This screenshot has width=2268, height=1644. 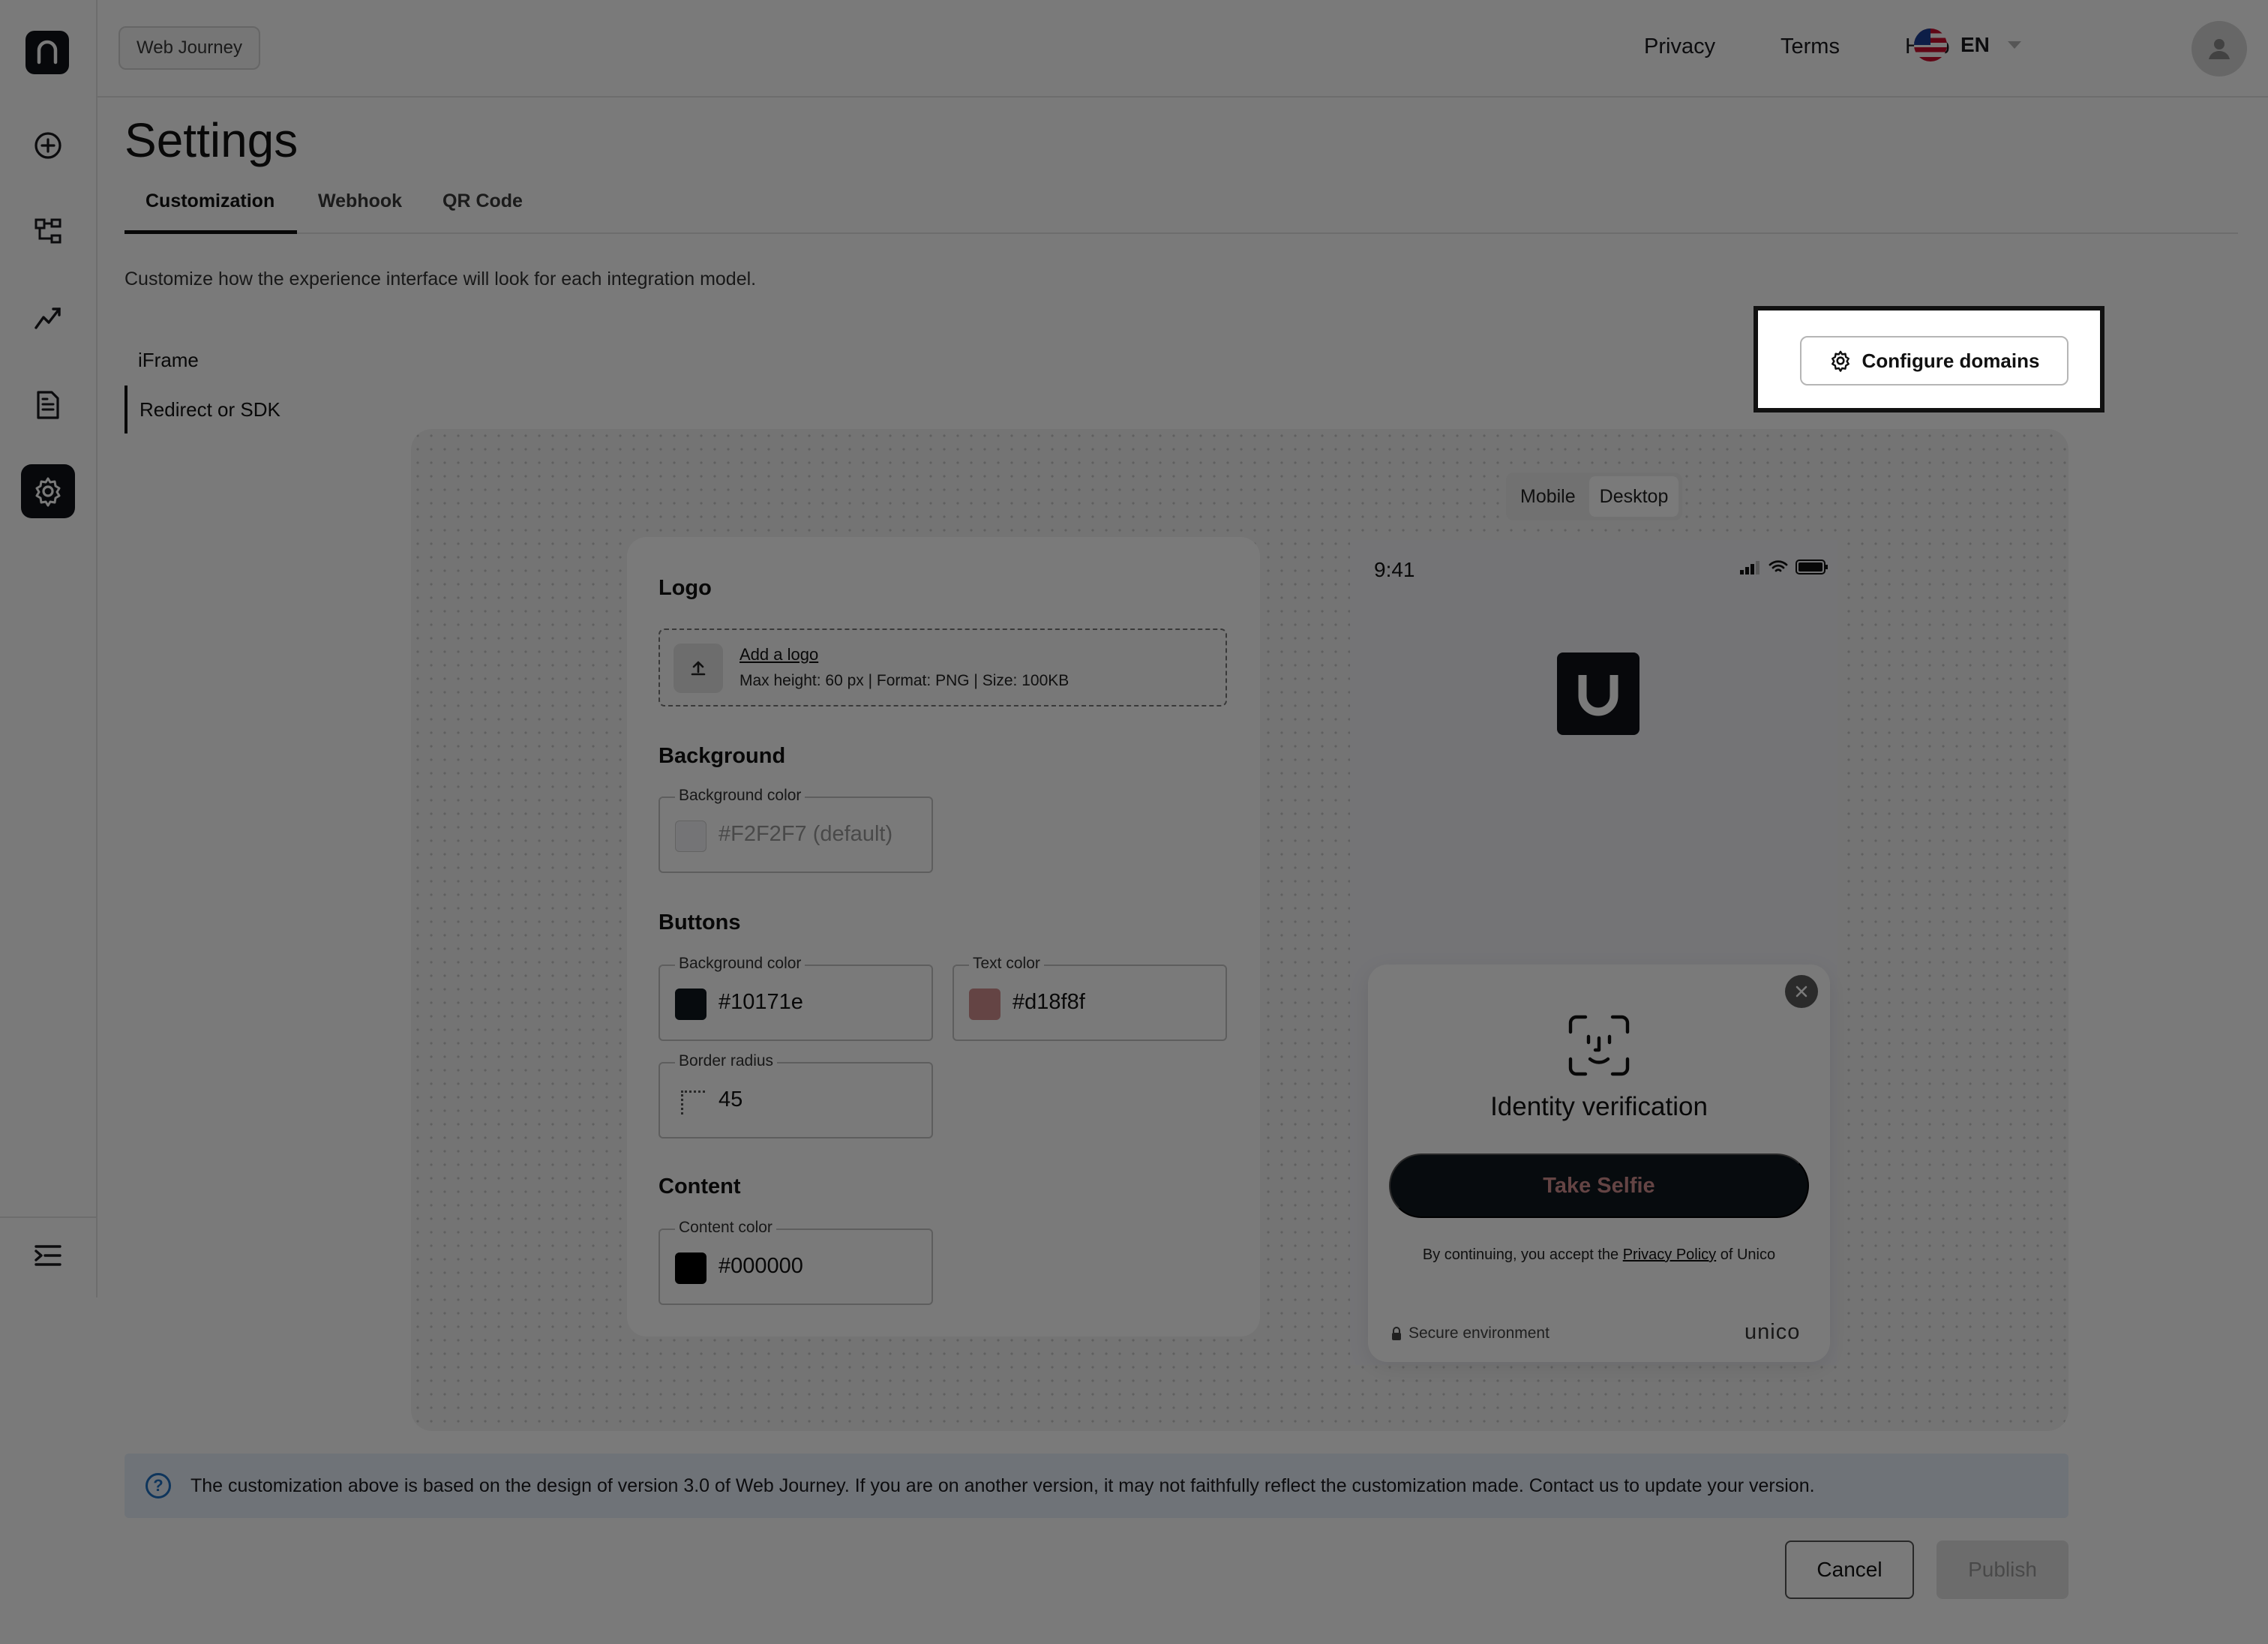 What do you see at coordinates (1930, 45) in the screenshot?
I see `us-flag-icon` at bounding box center [1930, 45].